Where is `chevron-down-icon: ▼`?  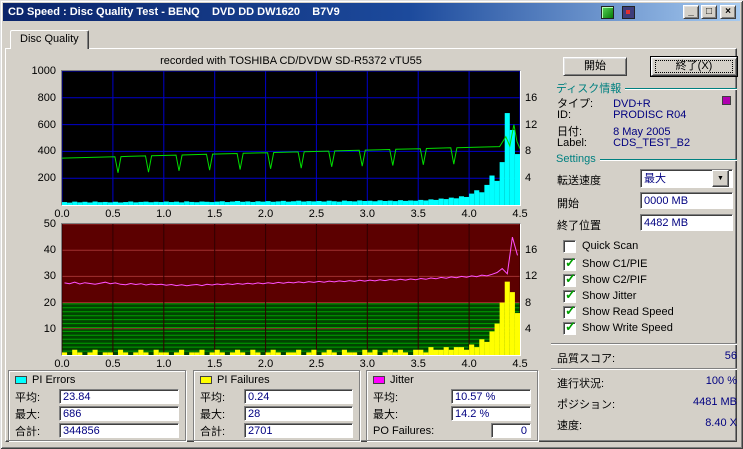 chevron-down-icon: ▼ is located at coordinates (720, 178).